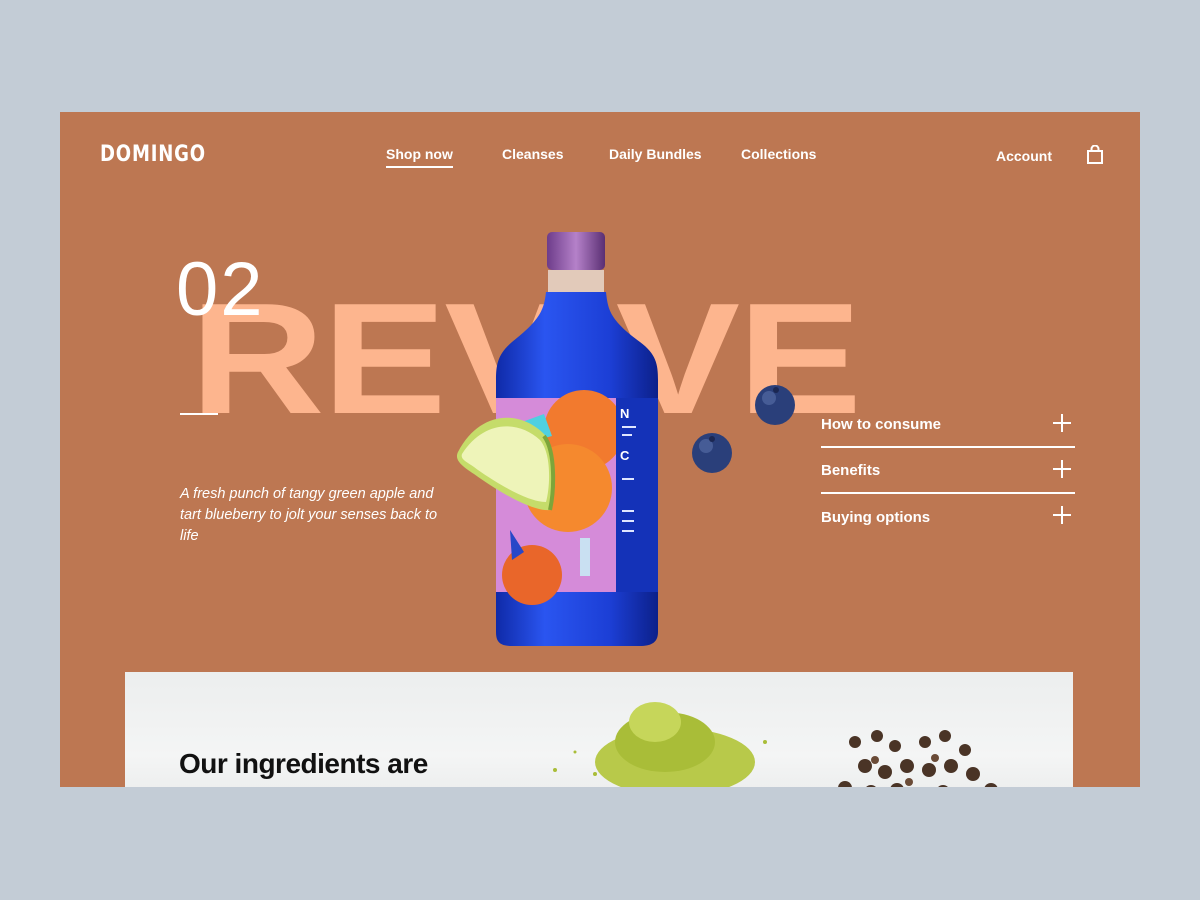  I want to click on product-number: 02, so click(220, 289).